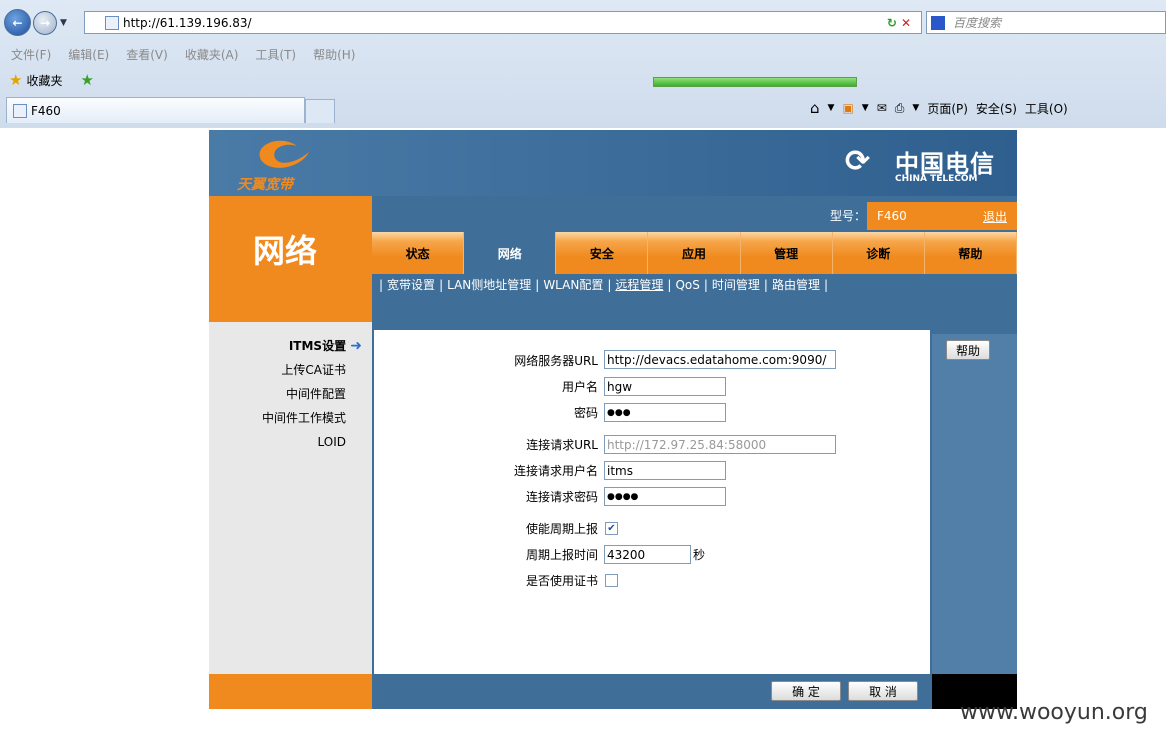 The image size is (1166, 741). Describe the element at coordinates (647, 554) in the screenshot. I see `interval-input: 43200` at that location.